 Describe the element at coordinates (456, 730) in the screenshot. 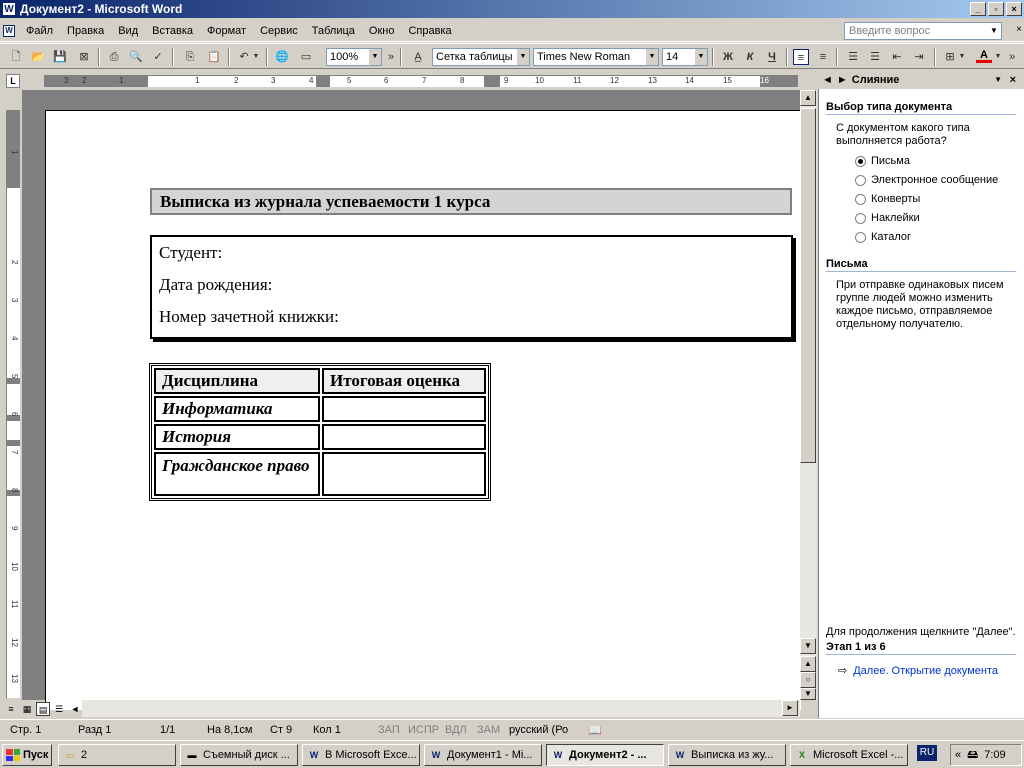

I see `status-extend: ВДЛ` at that location.